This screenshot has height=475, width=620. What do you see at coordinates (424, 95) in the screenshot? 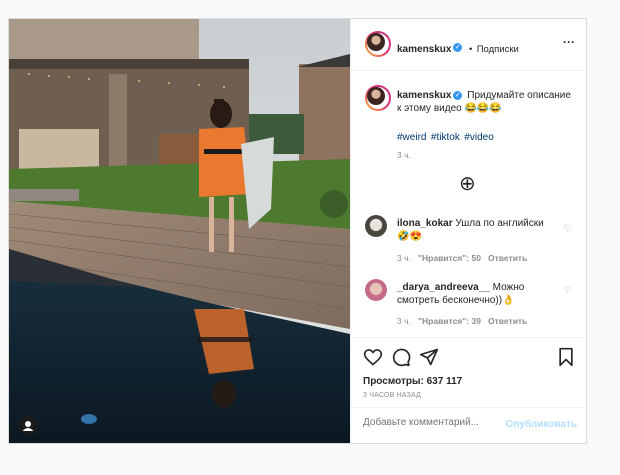
I see `caption-username: kamenskux` at bounding box center [424, 95].